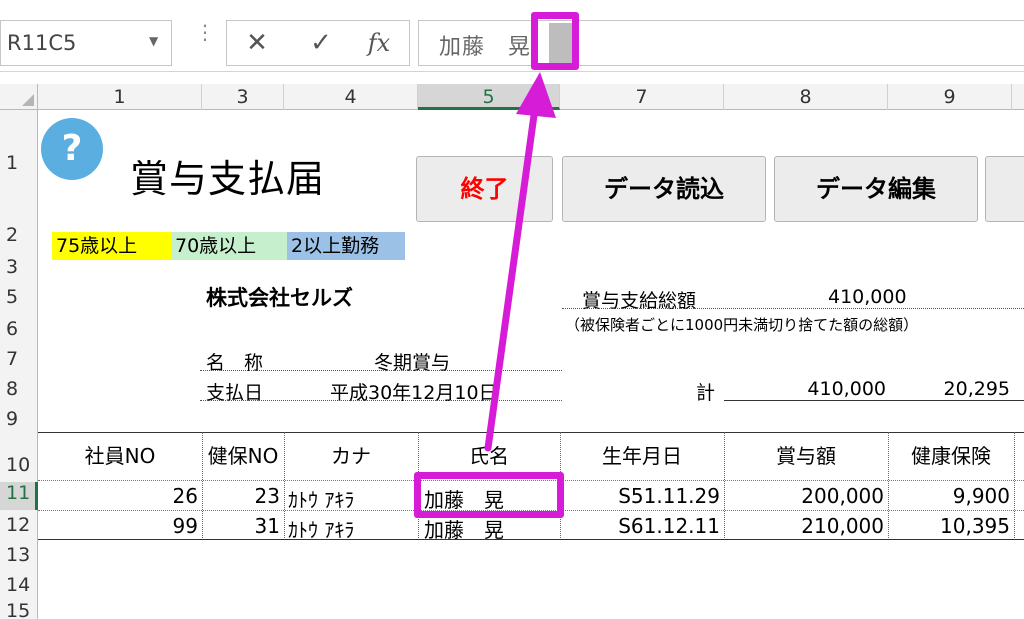  What do you see at coordinates (489, 456) in the screenshot?
I see `table-header-name: 氏名` at bounding box center [489, 456].